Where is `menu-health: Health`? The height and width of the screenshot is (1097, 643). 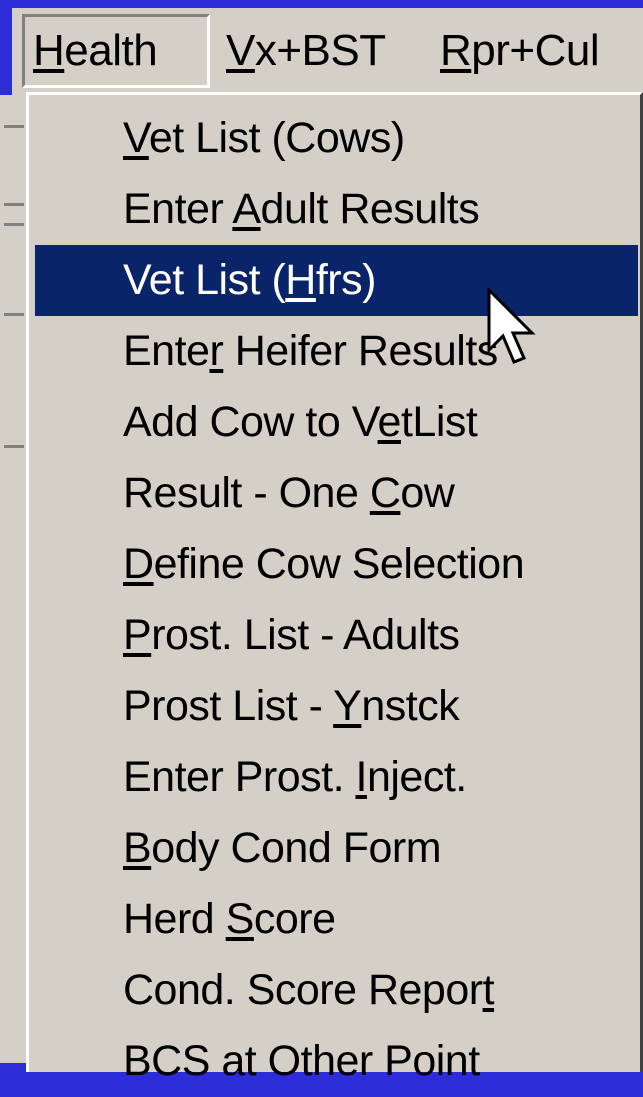
menu-health: Health is located at coordinates (116, 51).